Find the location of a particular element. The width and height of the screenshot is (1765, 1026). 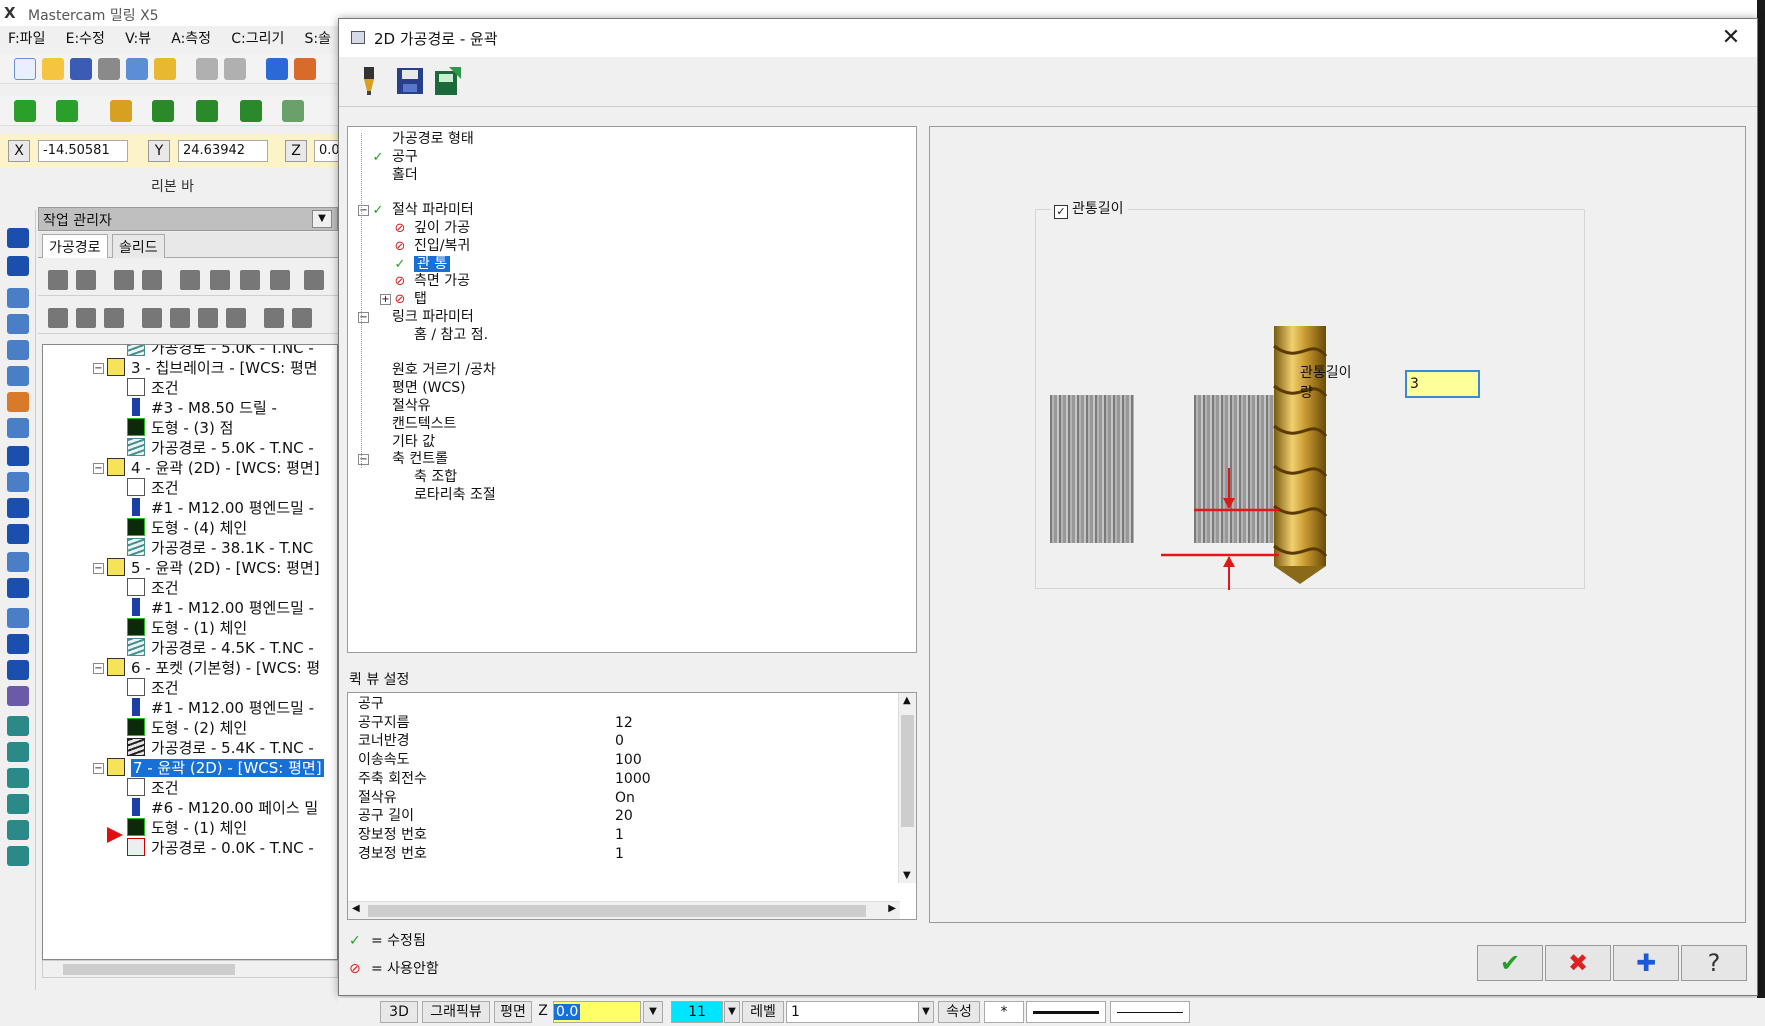

line-style-field is located at coordinates (1066, 1012).